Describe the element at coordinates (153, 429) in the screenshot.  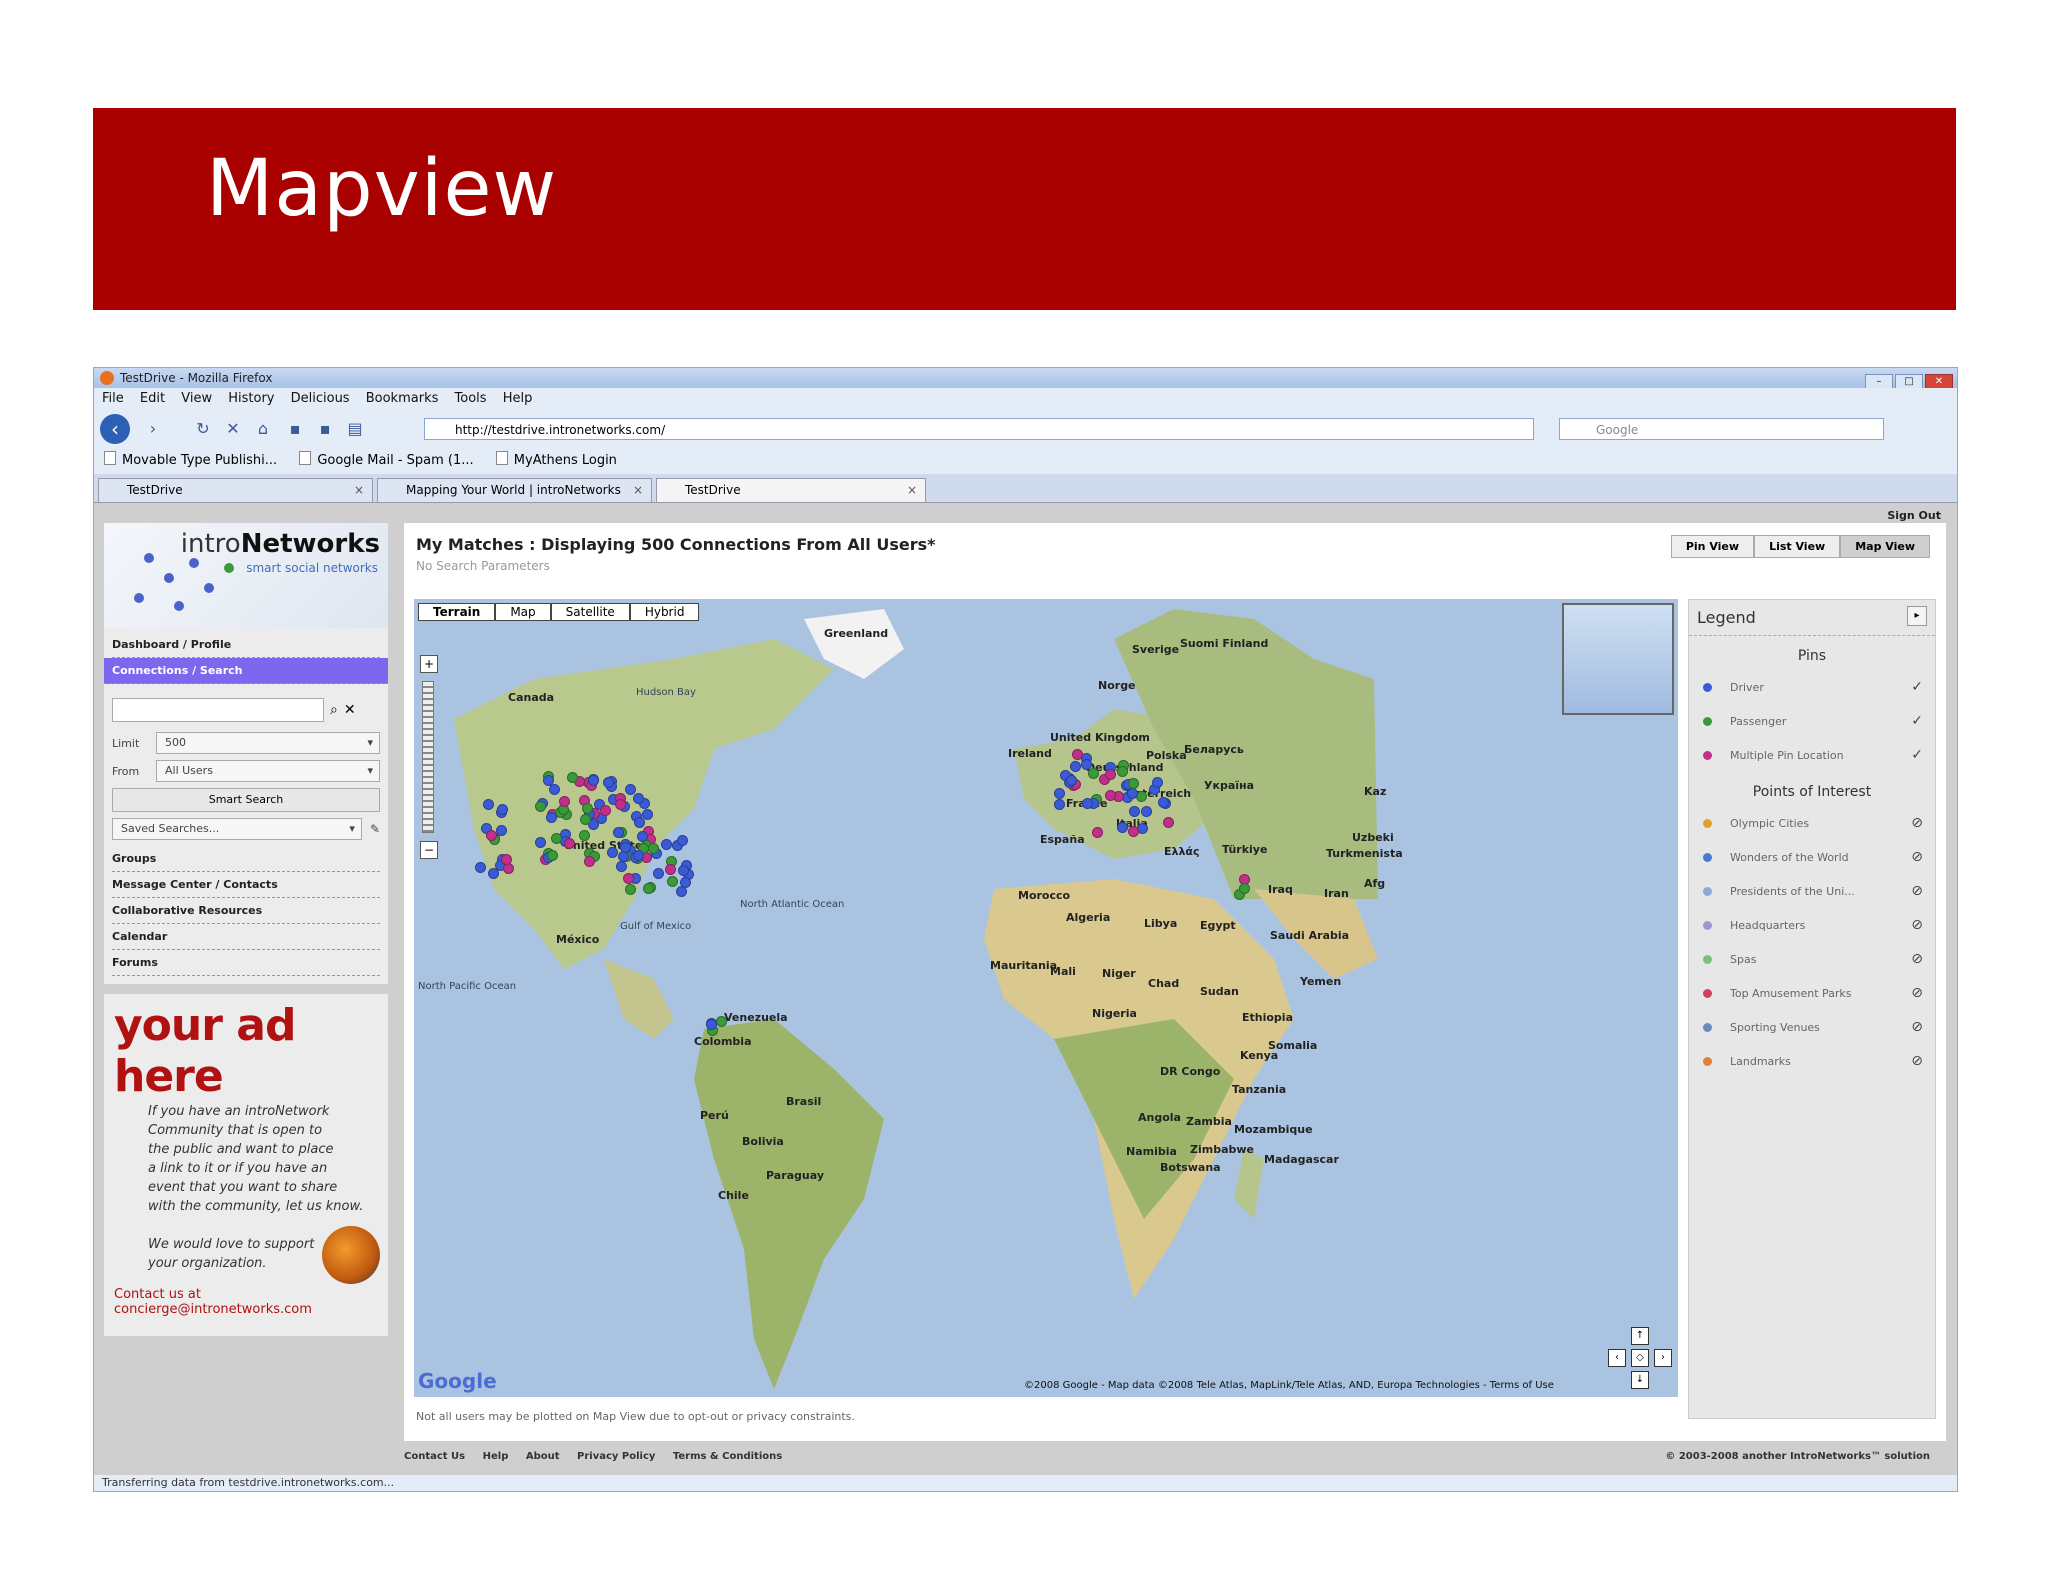
I see `forward-icon: ›` at that location.